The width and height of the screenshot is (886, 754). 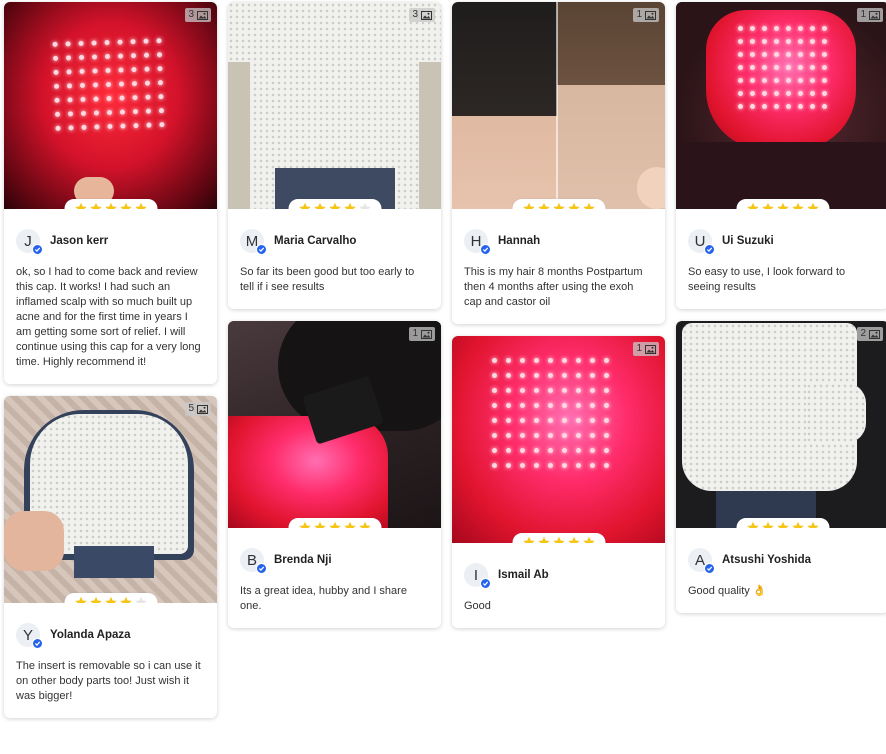 What do you see at coordinates (748, 241) in the screenshot?
I see `reviewer-name: Ui Suzuki` at bounding box center [748, 241].